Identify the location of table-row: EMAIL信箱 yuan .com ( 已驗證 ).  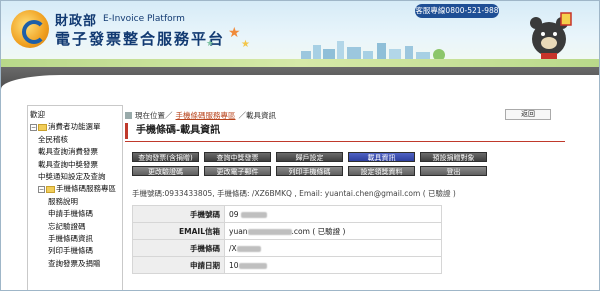
(287, 231).